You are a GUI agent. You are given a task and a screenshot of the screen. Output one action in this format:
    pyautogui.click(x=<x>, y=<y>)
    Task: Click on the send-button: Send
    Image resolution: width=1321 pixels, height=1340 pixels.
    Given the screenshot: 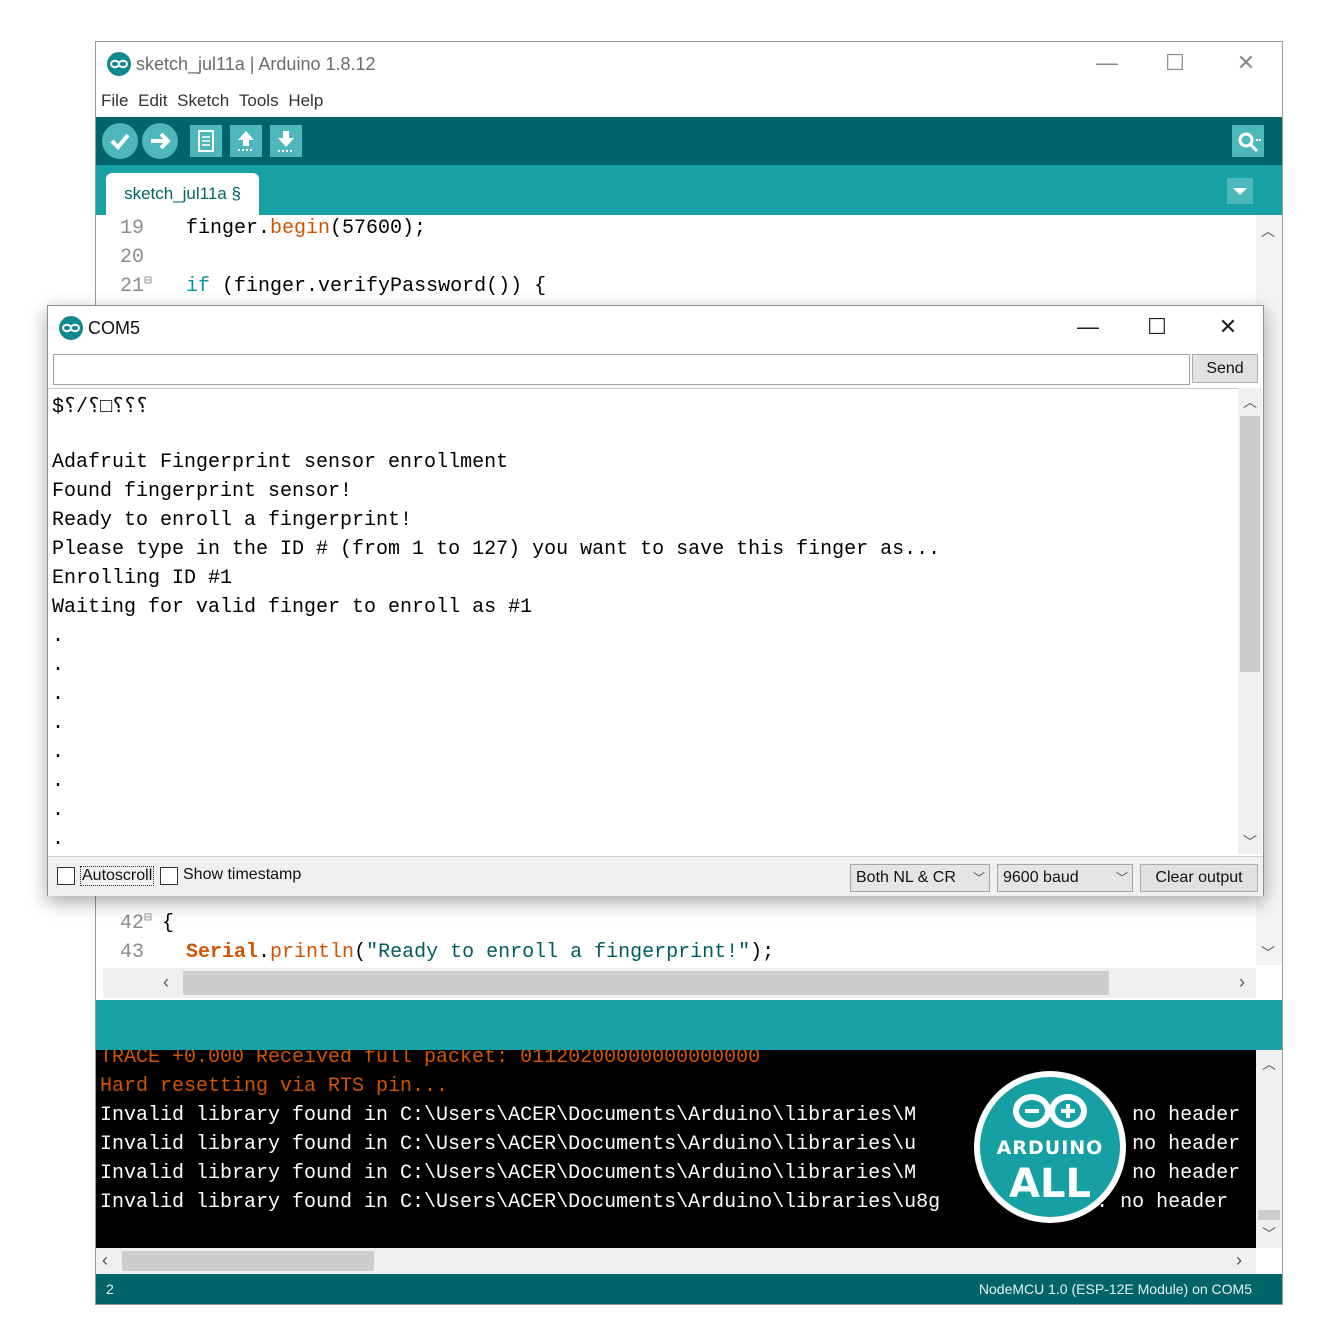 What is the action you would take?
    pyautogui.click(x=1225, y=368)
    